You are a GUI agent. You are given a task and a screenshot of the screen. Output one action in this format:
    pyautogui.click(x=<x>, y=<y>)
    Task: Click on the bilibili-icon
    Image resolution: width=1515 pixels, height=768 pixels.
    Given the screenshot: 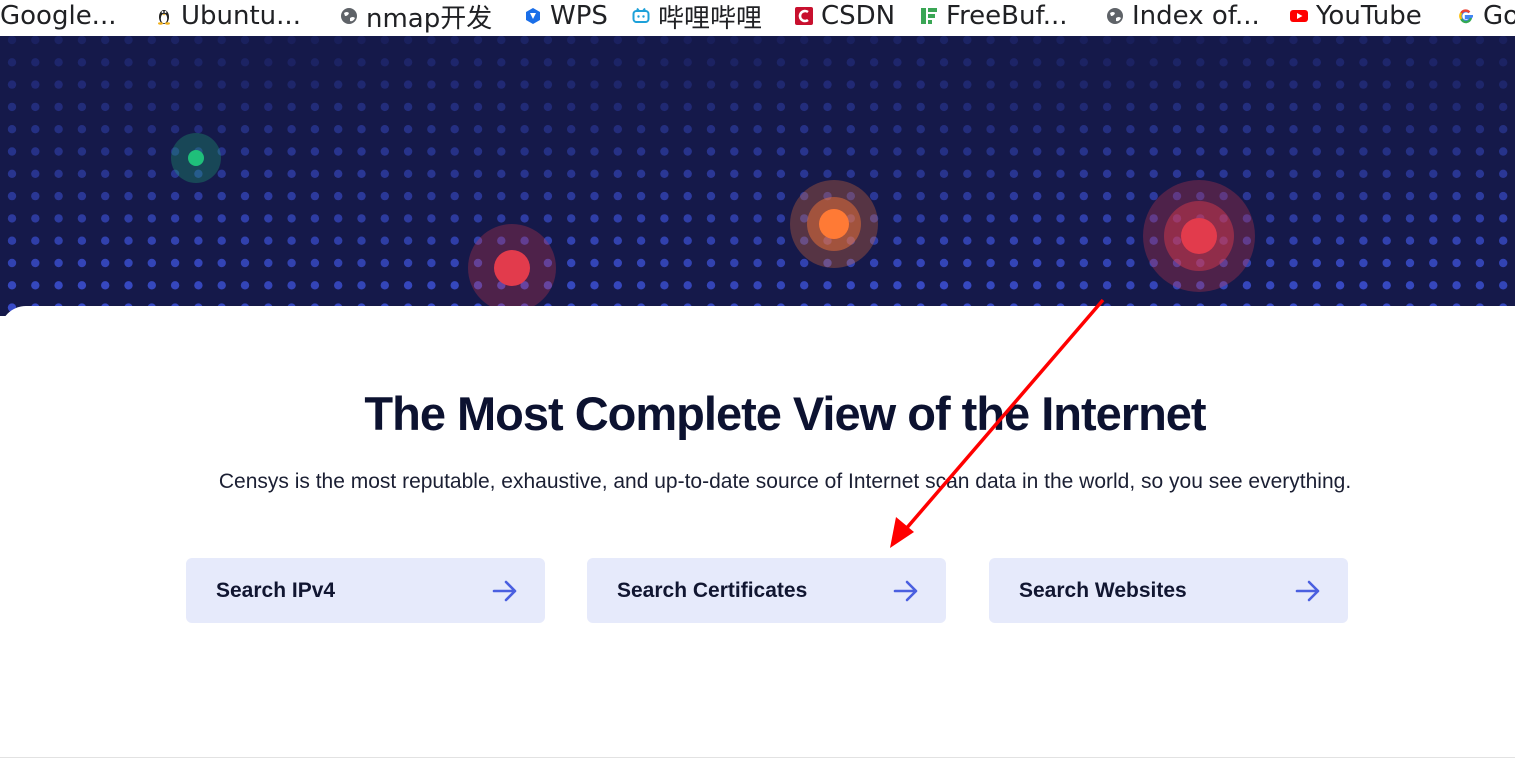 What is the action you would take?
    pyautogui.click(x=641, y=16)
    